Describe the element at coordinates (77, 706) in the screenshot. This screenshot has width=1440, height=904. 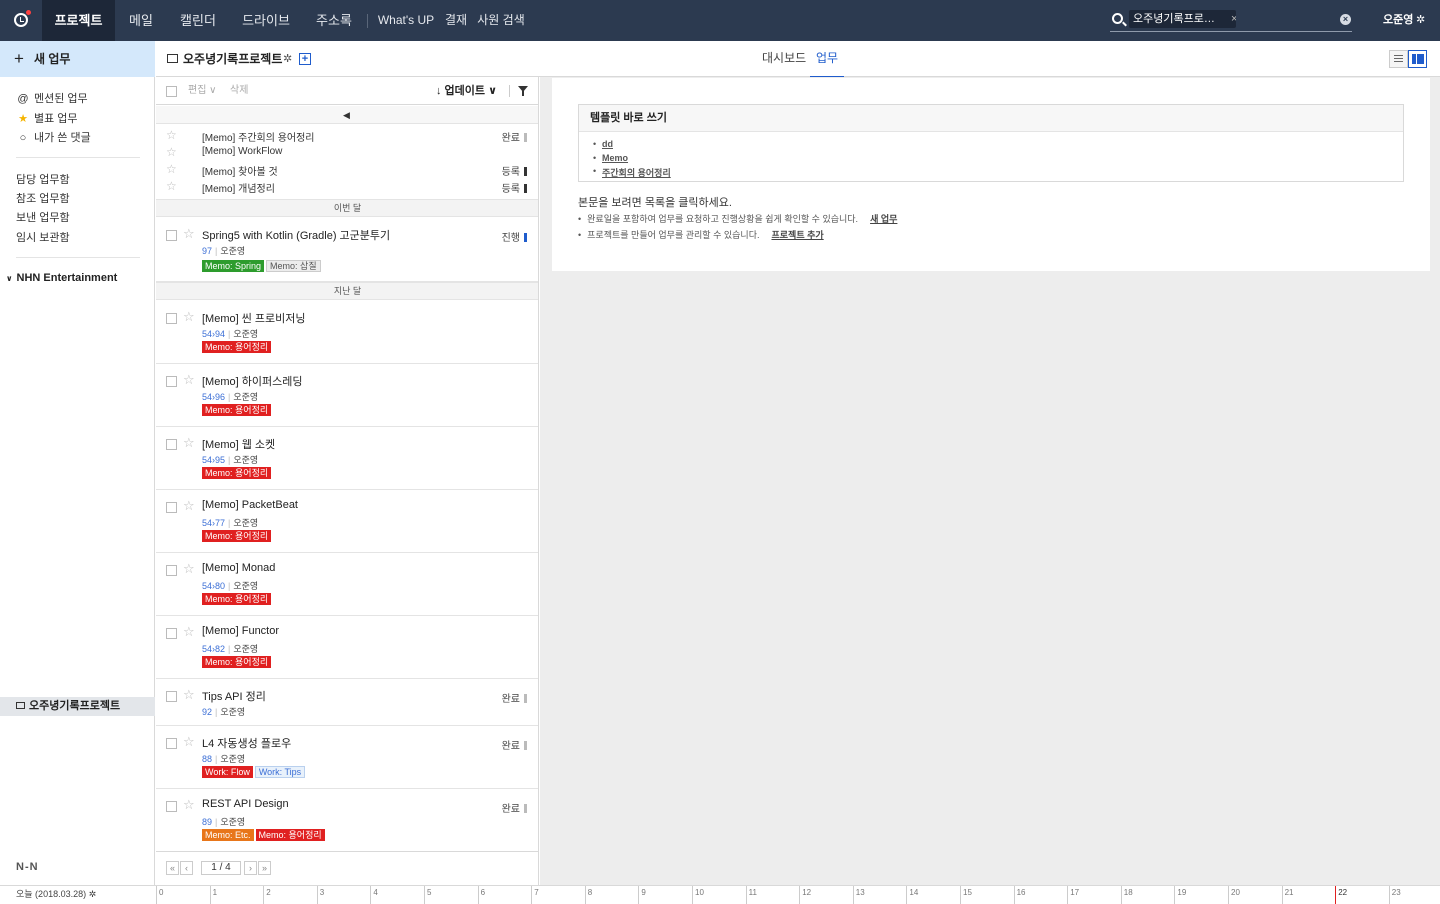
I see `sidebar-item-project: 오주녕기록프로젝트` at that location.